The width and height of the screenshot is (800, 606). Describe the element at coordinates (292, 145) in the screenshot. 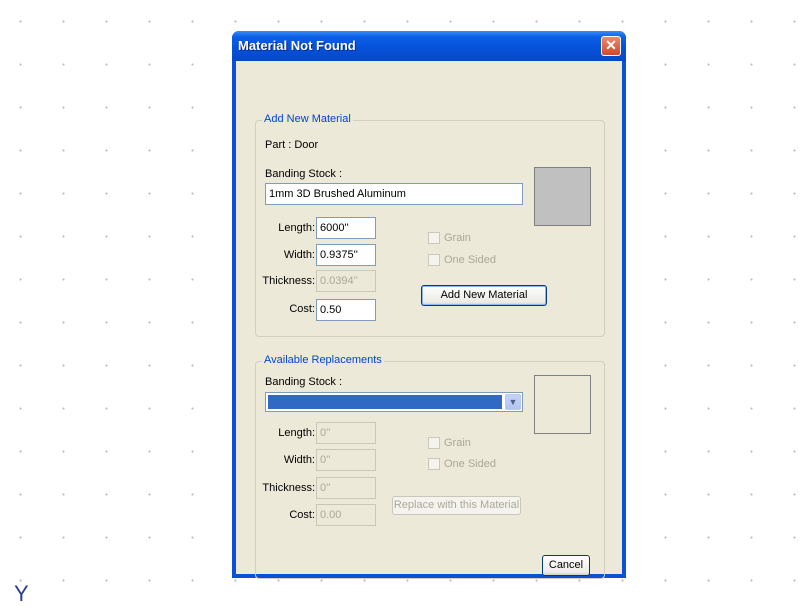

I see `part-label: Part : Door` at that location.